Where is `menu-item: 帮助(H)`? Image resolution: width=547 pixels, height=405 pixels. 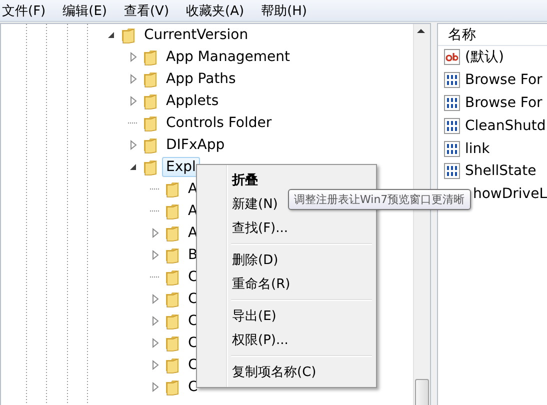
menu-item: 帮助(H) is located at coordinates (287, 11).